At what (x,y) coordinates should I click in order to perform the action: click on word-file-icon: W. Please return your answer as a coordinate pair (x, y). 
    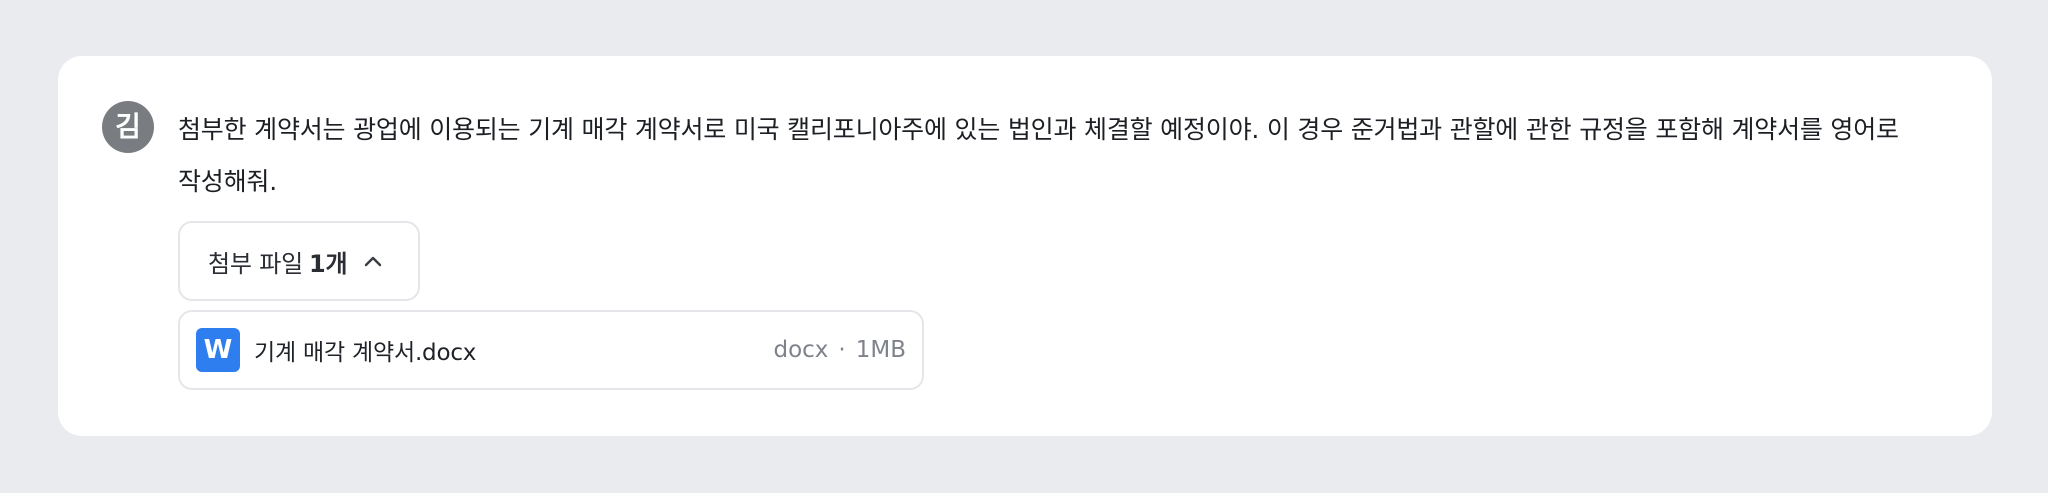
    Looking at the image, I should click on (218, 350).